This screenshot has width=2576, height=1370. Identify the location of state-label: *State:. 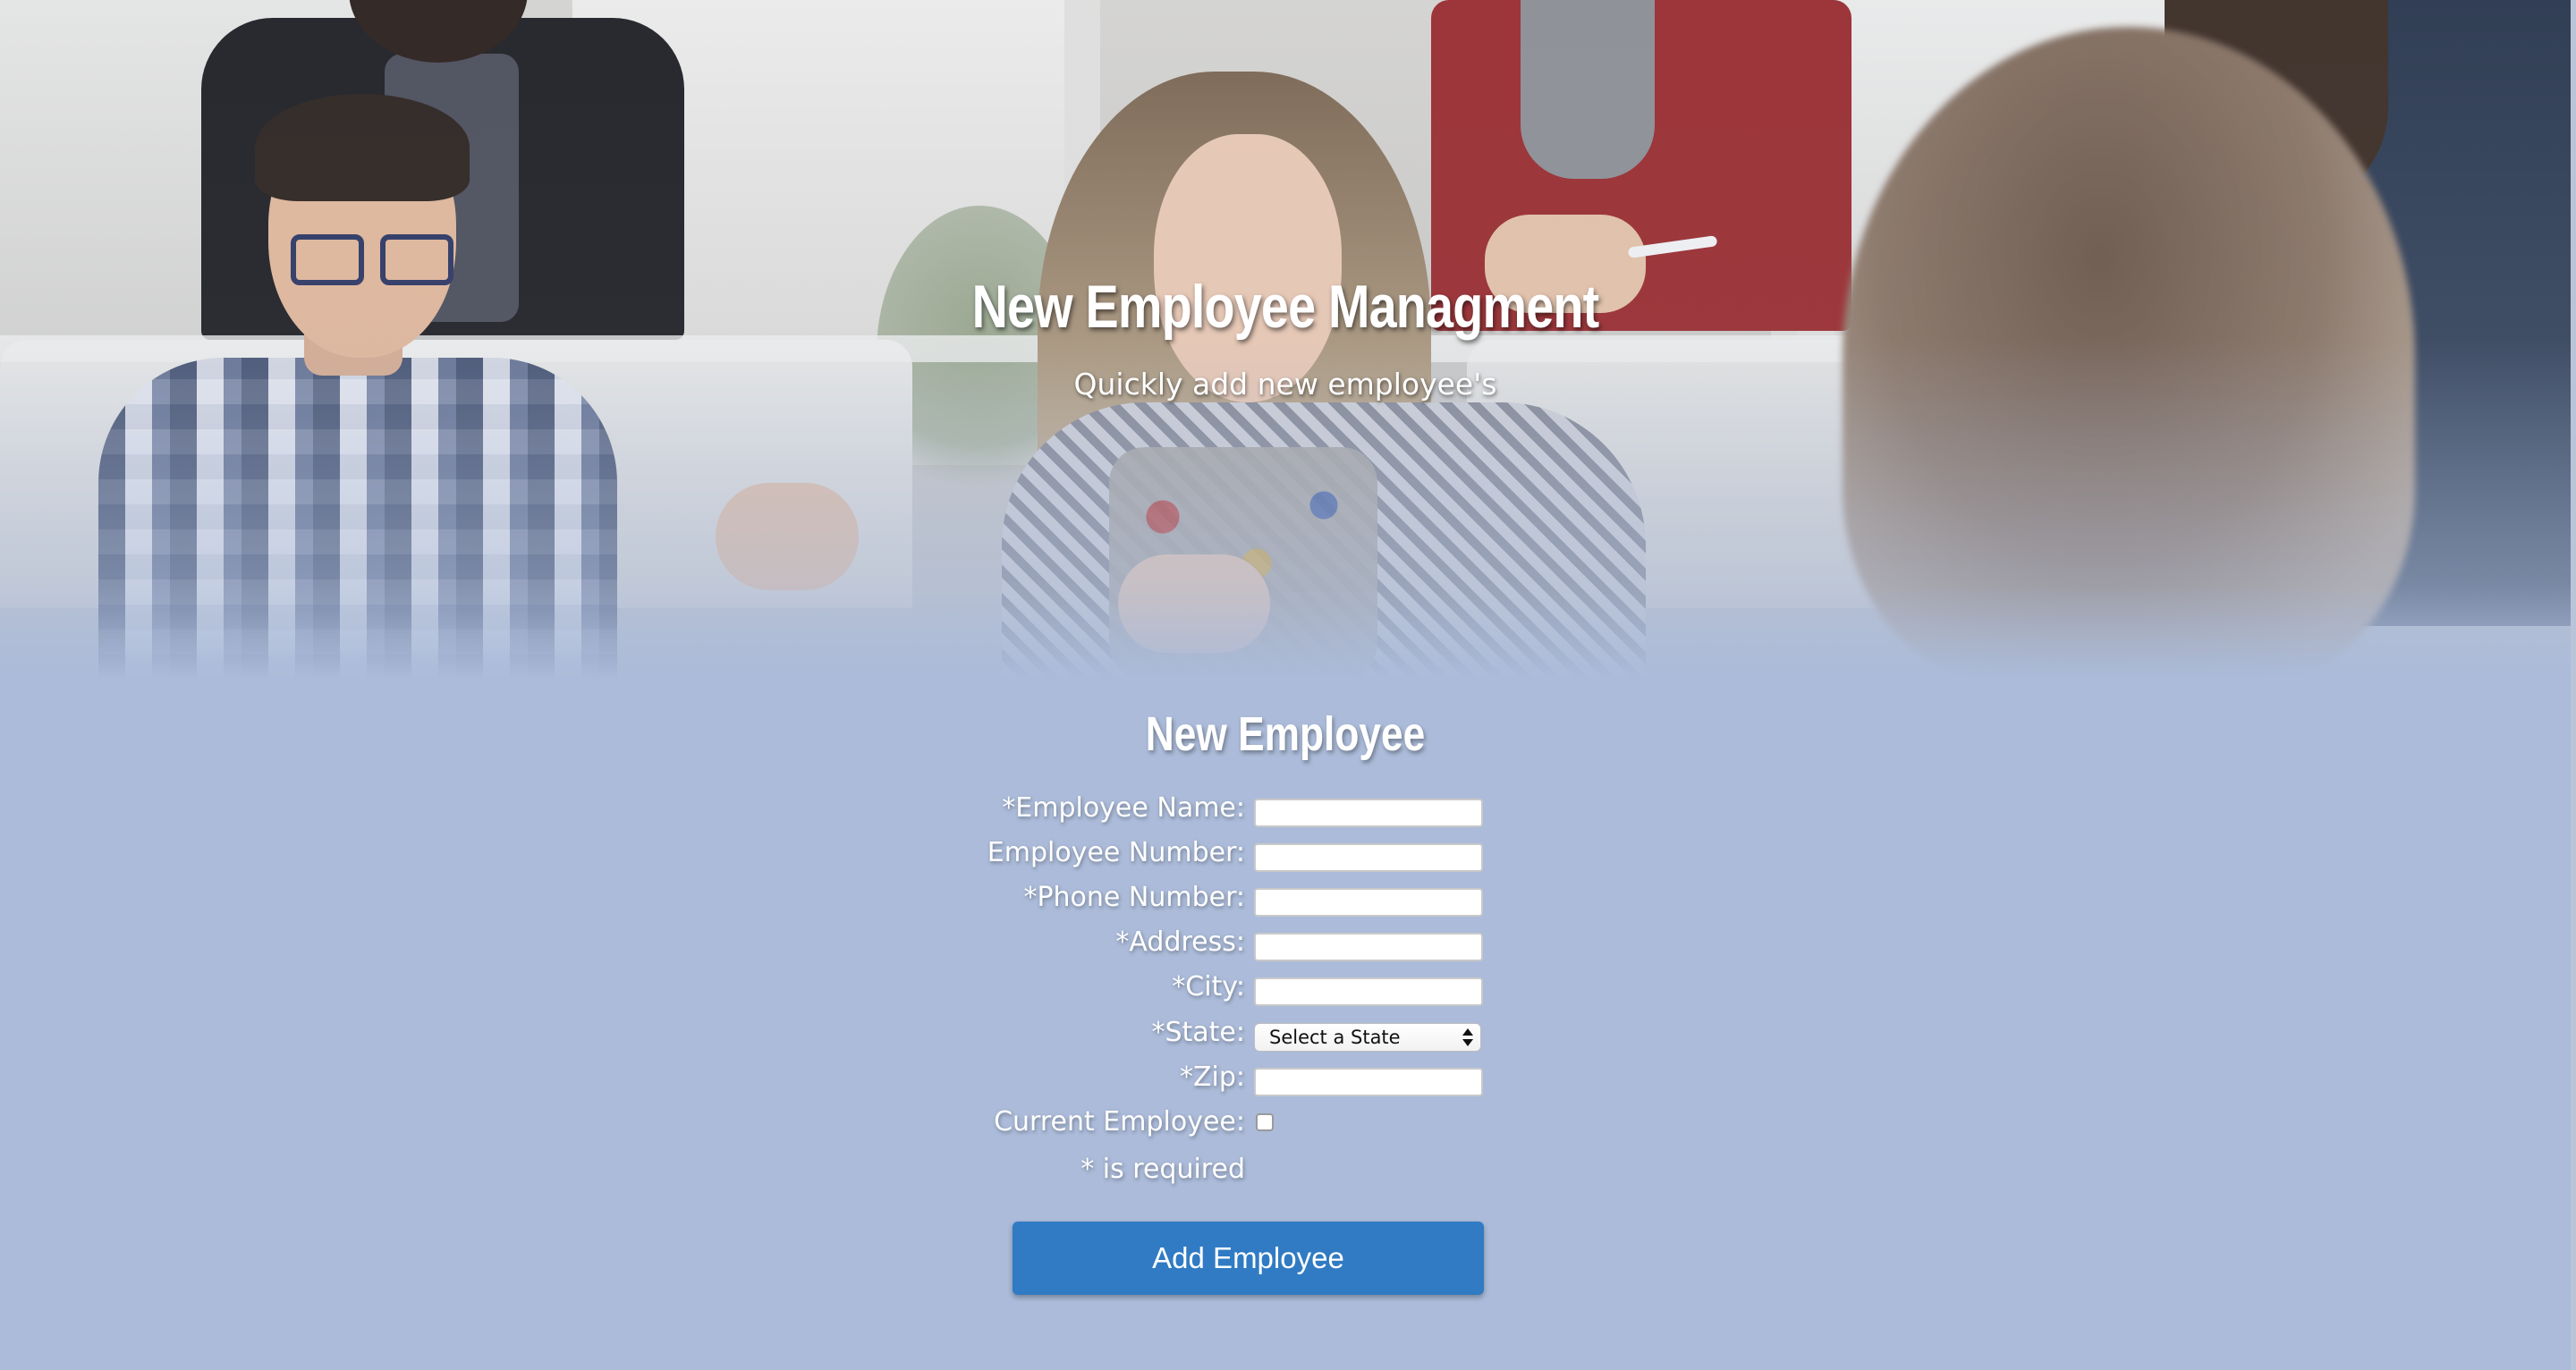
(1198, 1032).